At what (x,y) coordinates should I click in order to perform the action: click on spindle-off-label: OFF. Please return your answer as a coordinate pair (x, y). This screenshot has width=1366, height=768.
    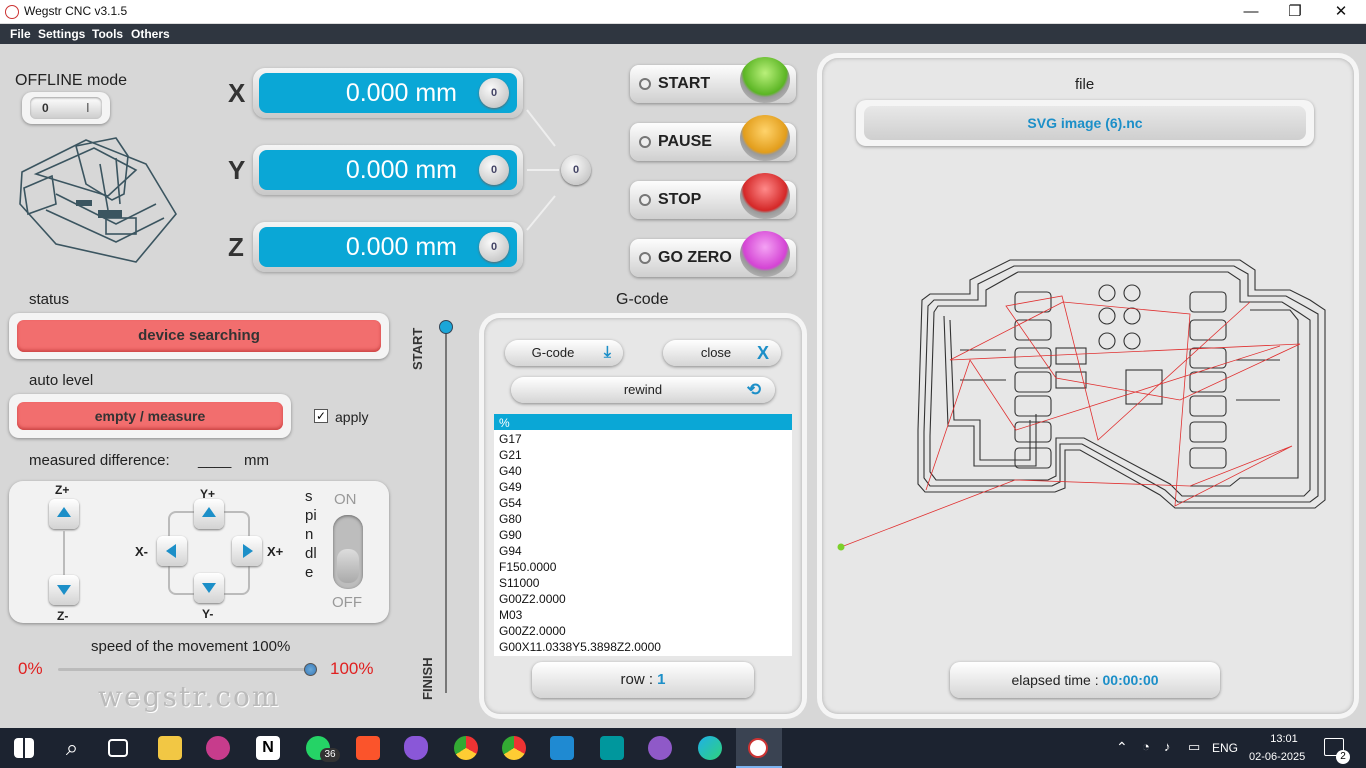
    Looking at the image, I should click on (347, 602).